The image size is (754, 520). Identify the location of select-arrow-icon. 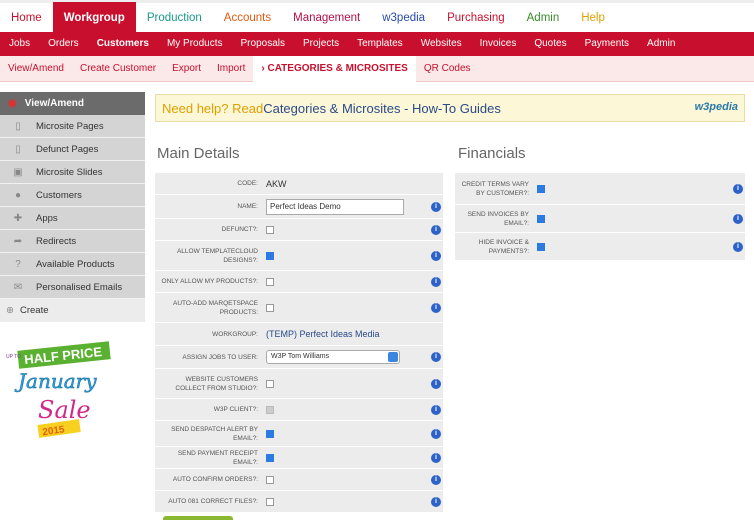
(393, 357).